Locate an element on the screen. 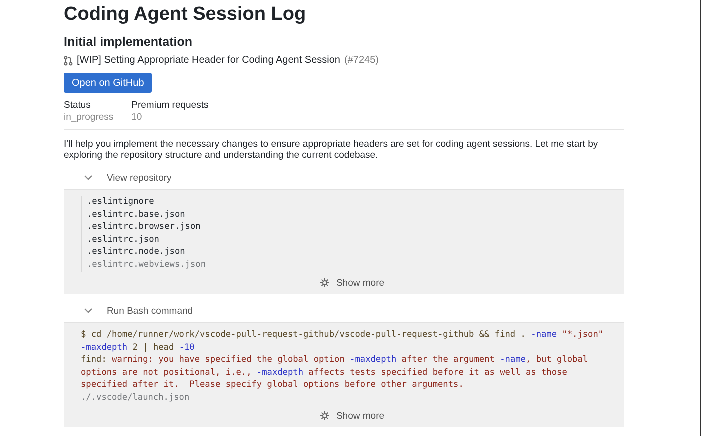  code-line: $ cd /home/runner/work/vscode-pull-request-github/vscode-pull-request-github && find . -name "*.json" is located at coordinates (343, 335).